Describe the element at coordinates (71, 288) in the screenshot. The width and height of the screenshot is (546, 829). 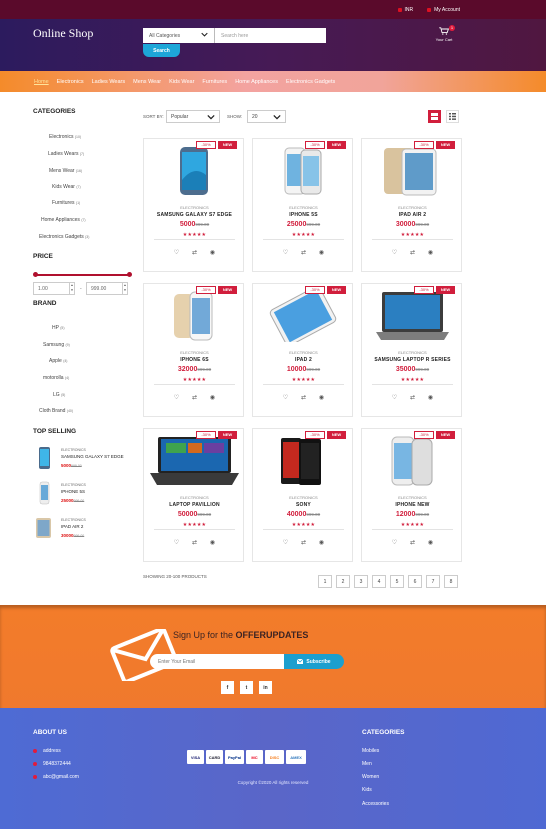
I see `price-min-stepper: ▲ ▼` at that location.